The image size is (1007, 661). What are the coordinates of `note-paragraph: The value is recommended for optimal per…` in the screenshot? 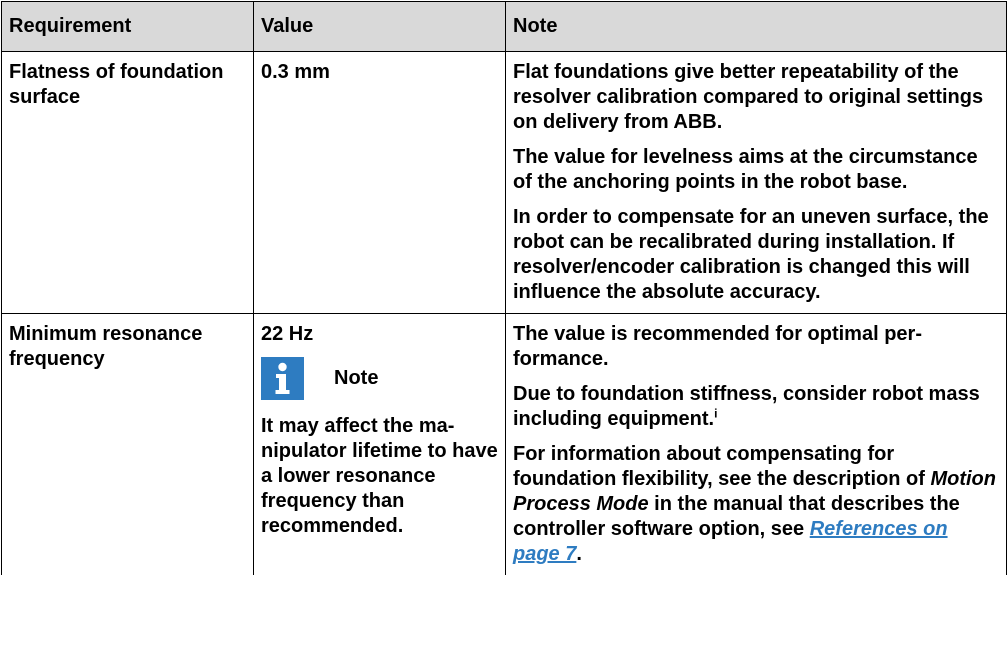 It's located at (717, 346).